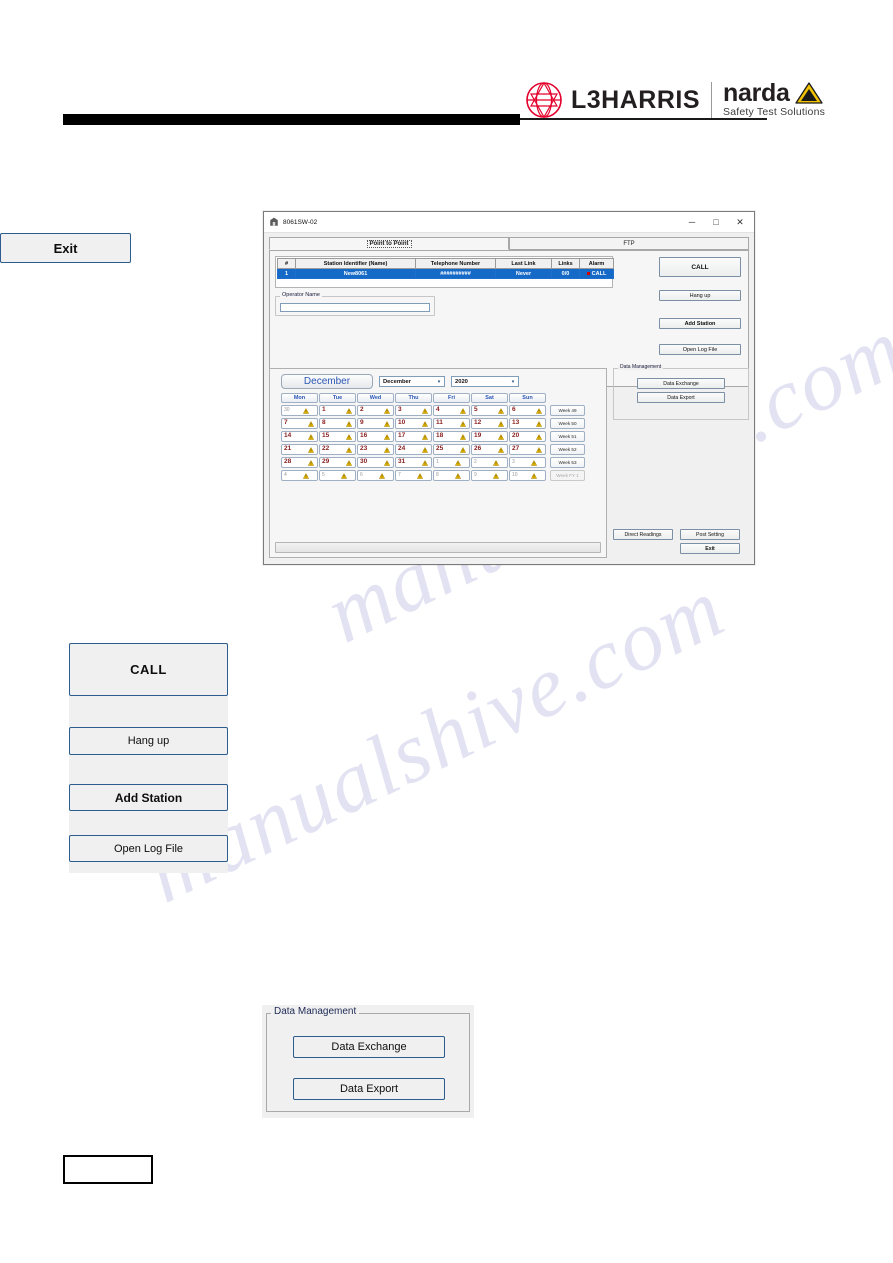 This screenshot has width=893, height=1263. What do you see at coordinates (700, 323) in the screenshot?
I see `add-station-button: Add Station` at bounding box center [700, 323].